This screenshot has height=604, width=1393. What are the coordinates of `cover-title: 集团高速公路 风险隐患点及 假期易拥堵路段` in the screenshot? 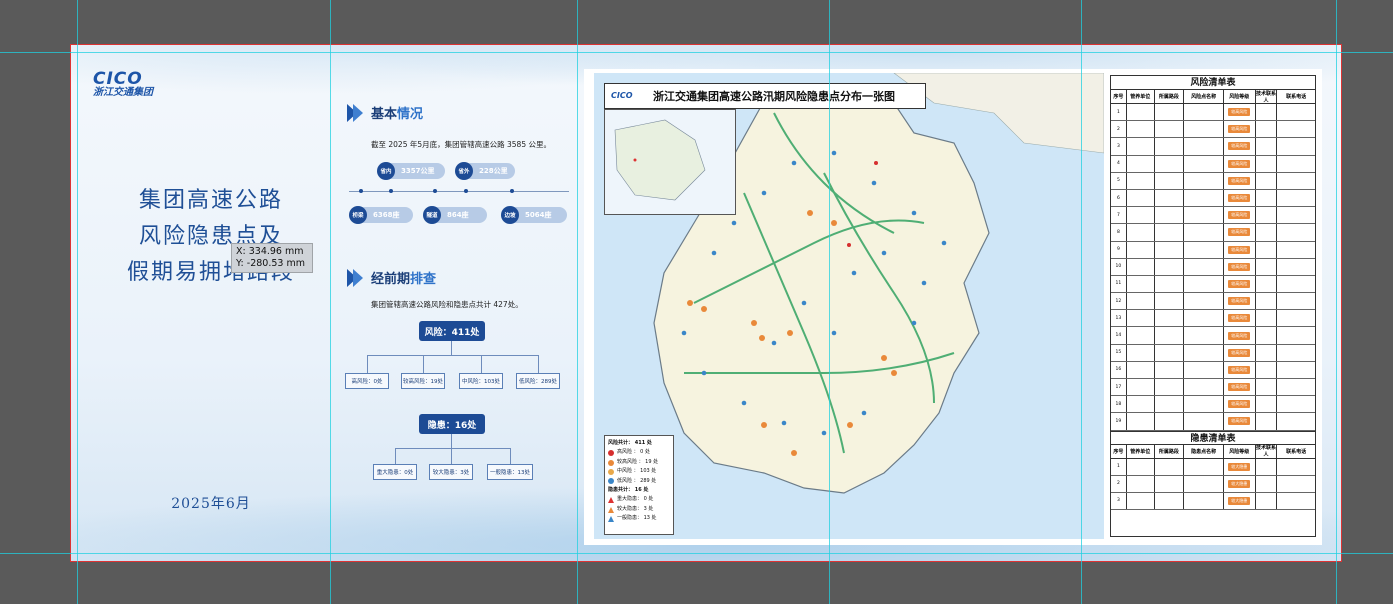 It's located at (211, 237).